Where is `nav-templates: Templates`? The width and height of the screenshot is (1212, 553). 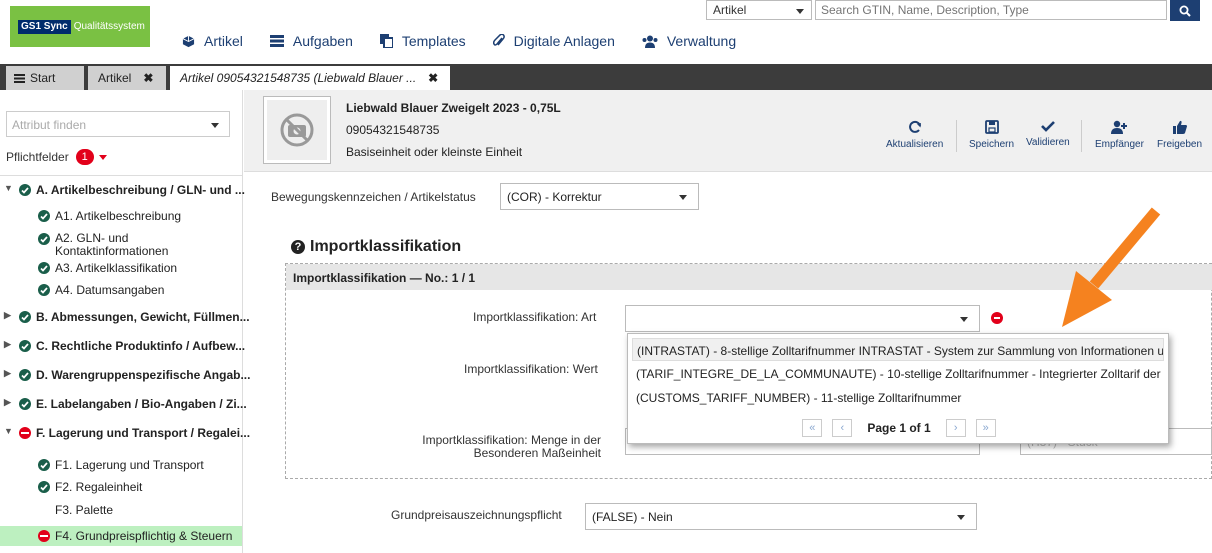
nav-templates: Templates is located at coordinates (422, 41).